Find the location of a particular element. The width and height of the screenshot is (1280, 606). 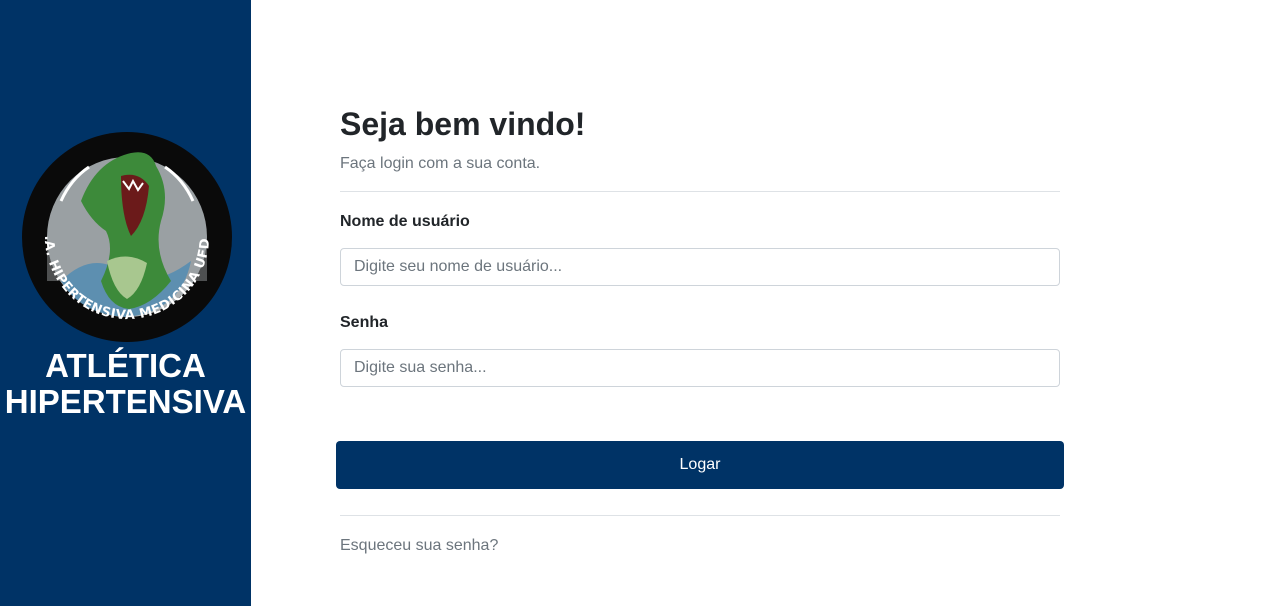

brand-name: ATLÉTICA HIPERTENSIVA is located at coordinates (125, 384).